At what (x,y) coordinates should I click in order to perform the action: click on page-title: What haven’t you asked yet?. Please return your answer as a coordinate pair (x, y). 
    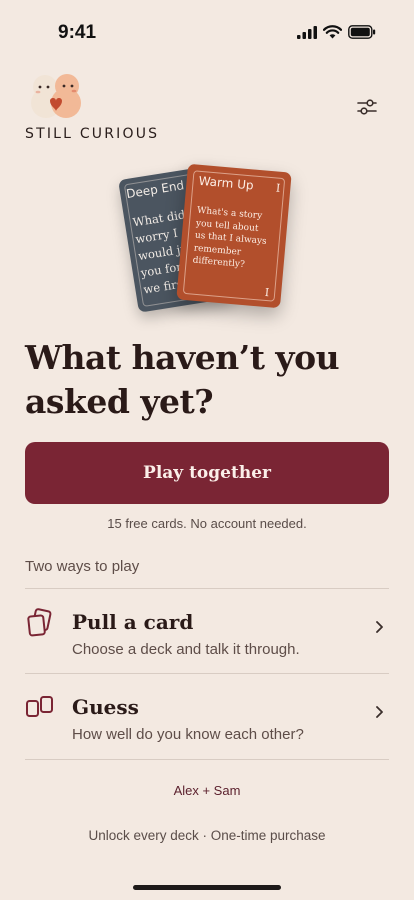
    Looking at the image, I should click on (210, 380).